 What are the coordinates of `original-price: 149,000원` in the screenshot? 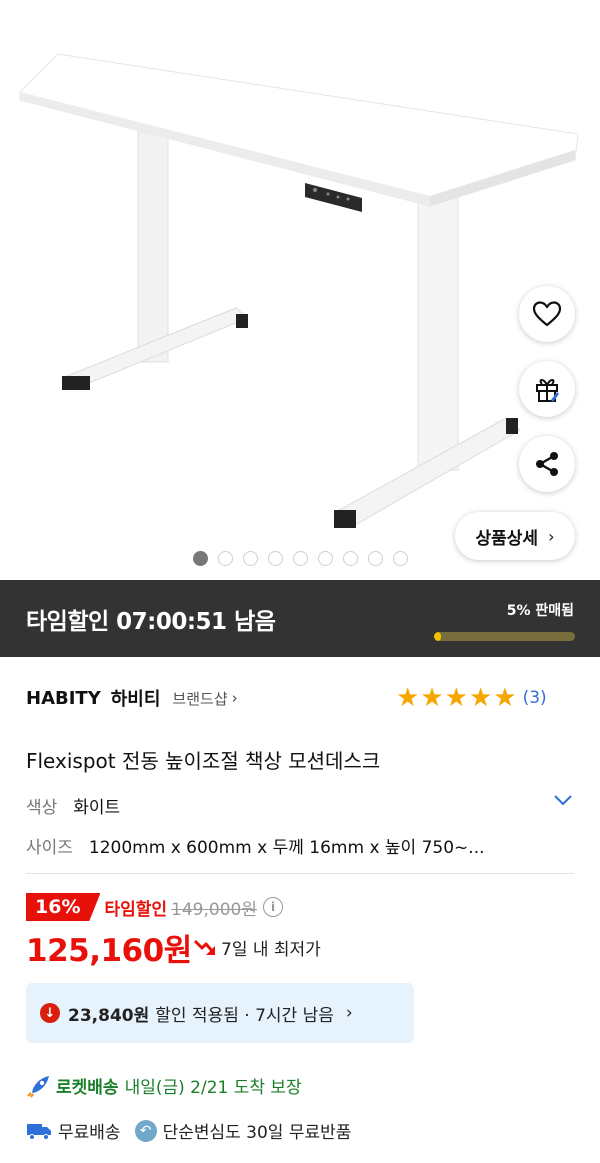 It's located at (214, 909).